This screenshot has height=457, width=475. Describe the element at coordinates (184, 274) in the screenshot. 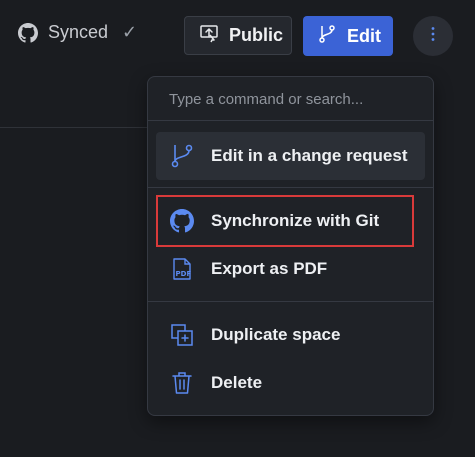

I see `svg-text: PDF` at that location.